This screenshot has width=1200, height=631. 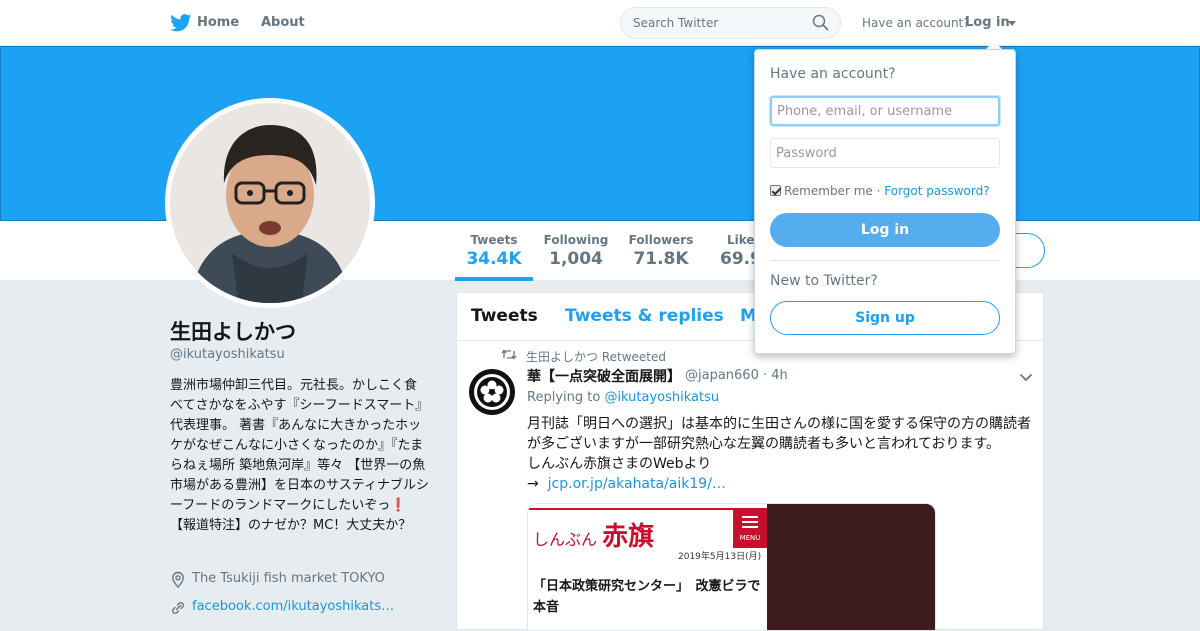 I want to click on tab-tweets-replies: Tweets & replies, so click(x=644, y=316).